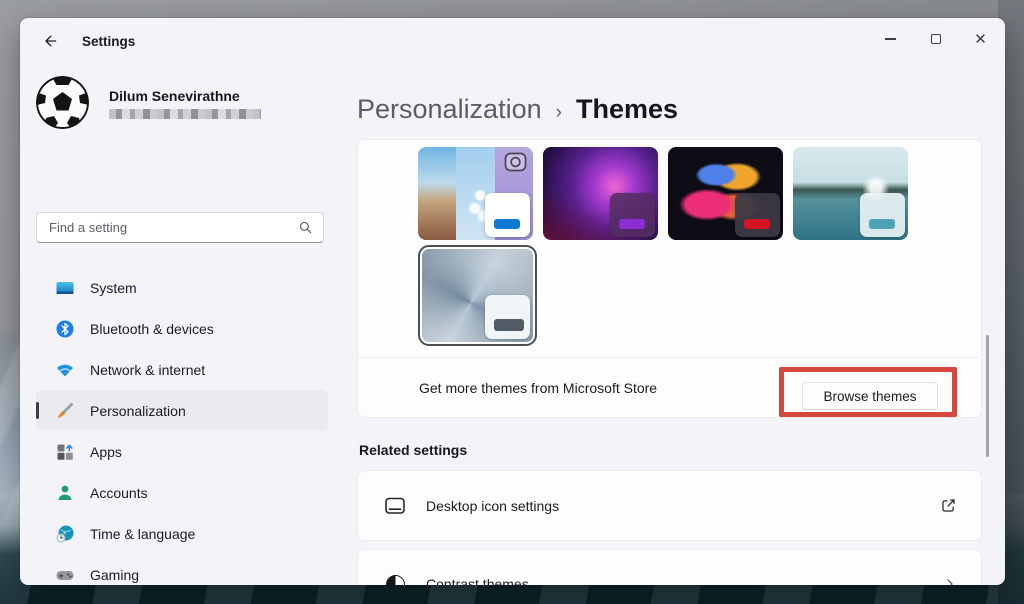 Image resolution: width=1024 pixels, height=604 pixels. I want to click on selected-accent-bar, so click(37, 410).